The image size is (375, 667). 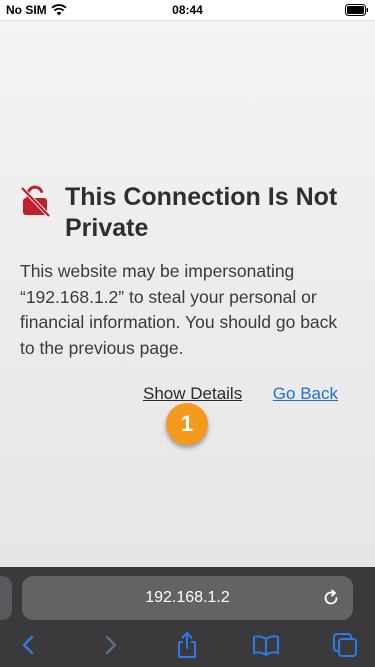 I want to click on show-details-link: Show Details, so click(x=192, y=394).